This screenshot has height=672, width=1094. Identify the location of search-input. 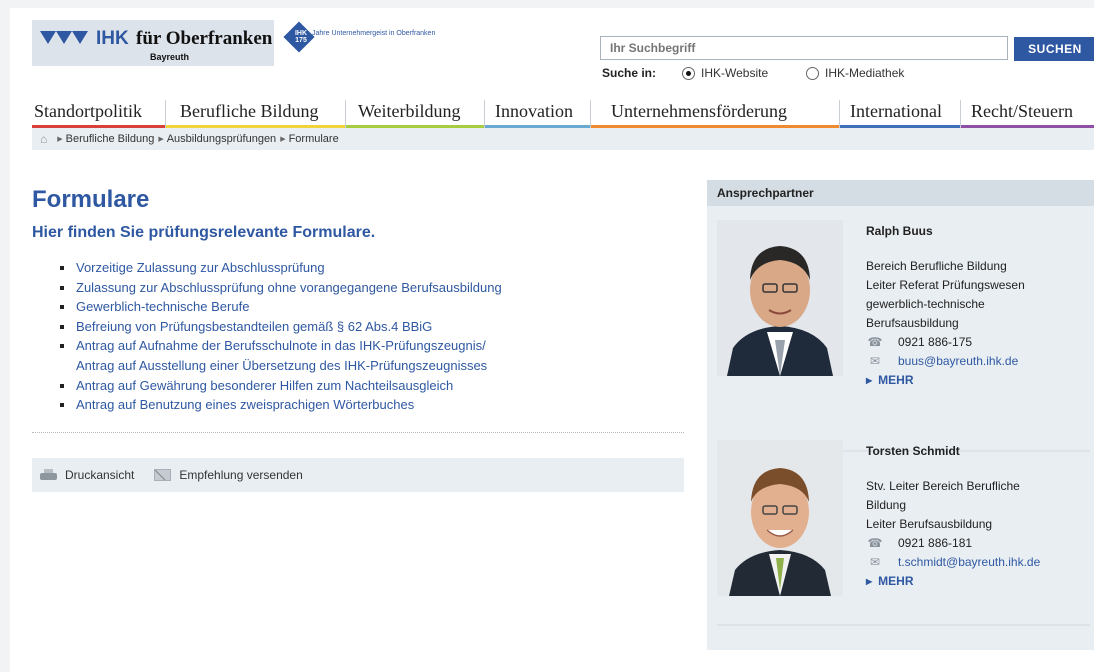
(804, 48).